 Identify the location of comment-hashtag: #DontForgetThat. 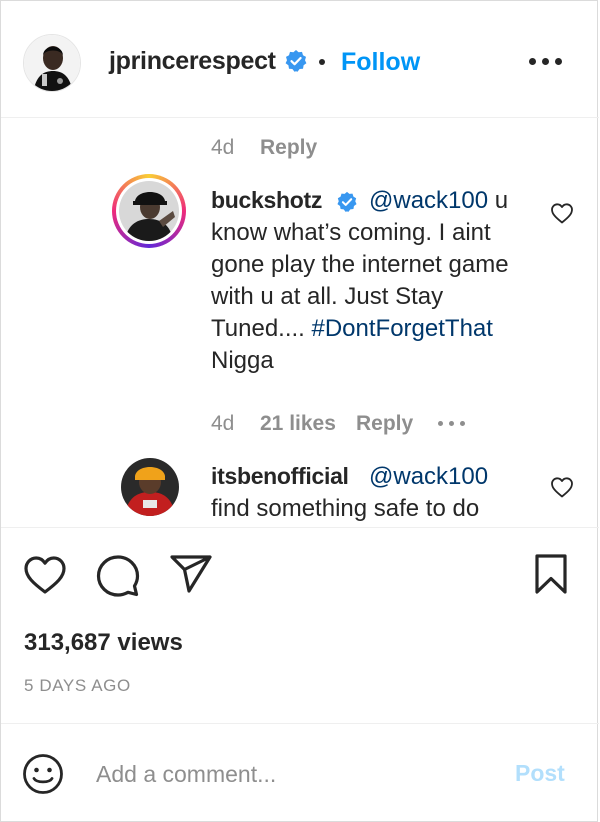
(402, 328).